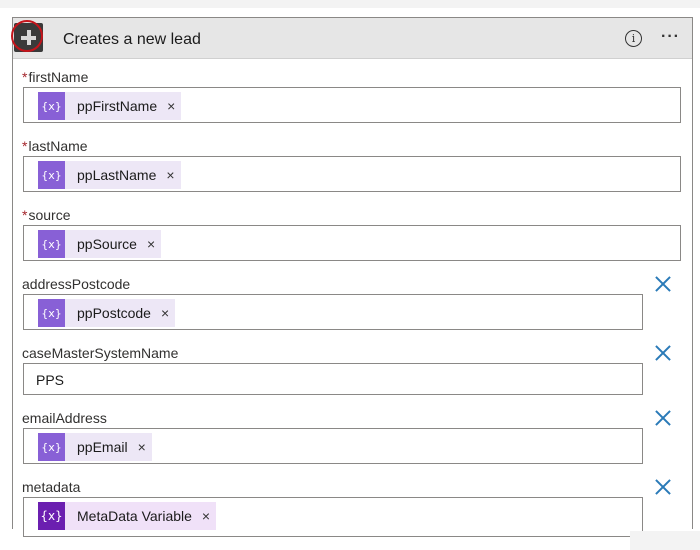 This screenshot has height=550, width=700. I want to click on field-value: PPS, so click(50, 380).